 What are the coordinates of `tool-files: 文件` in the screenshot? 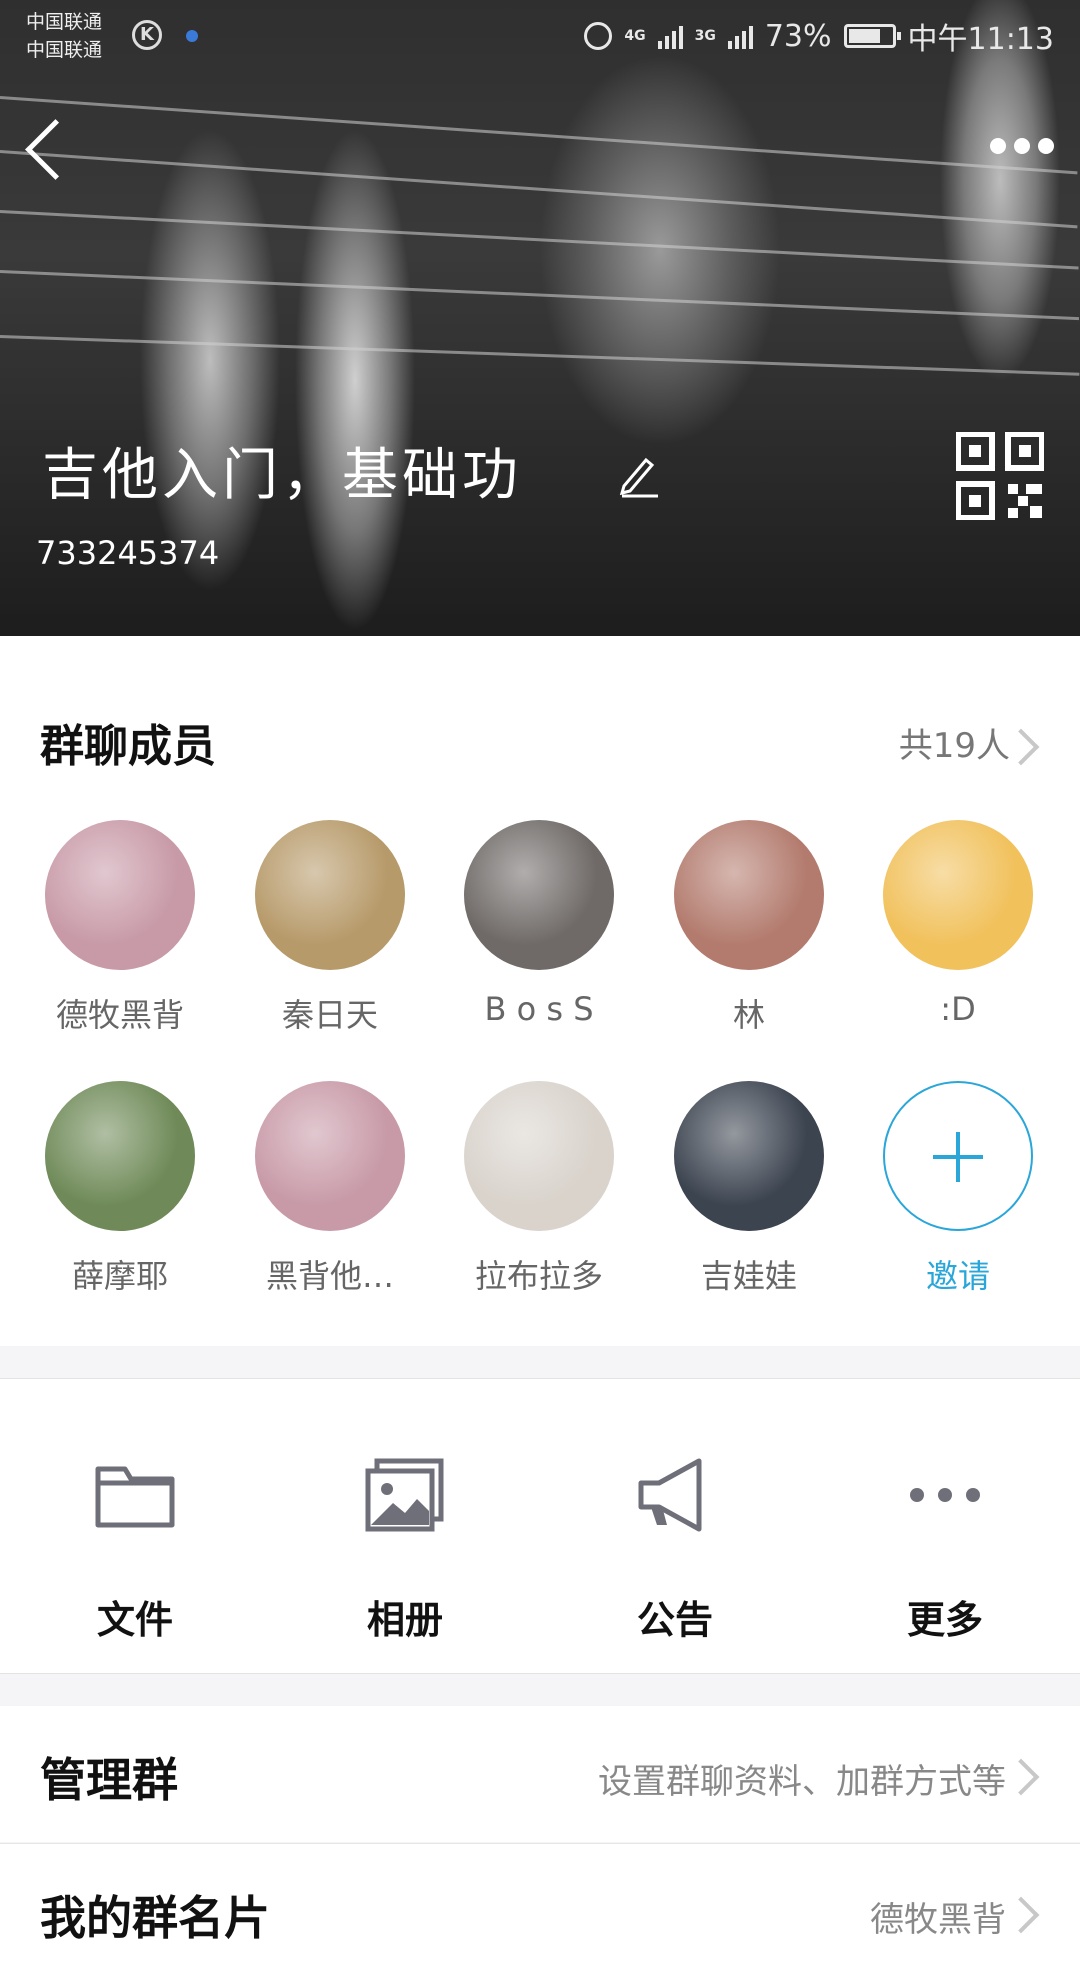 It's located at (135, 1526).